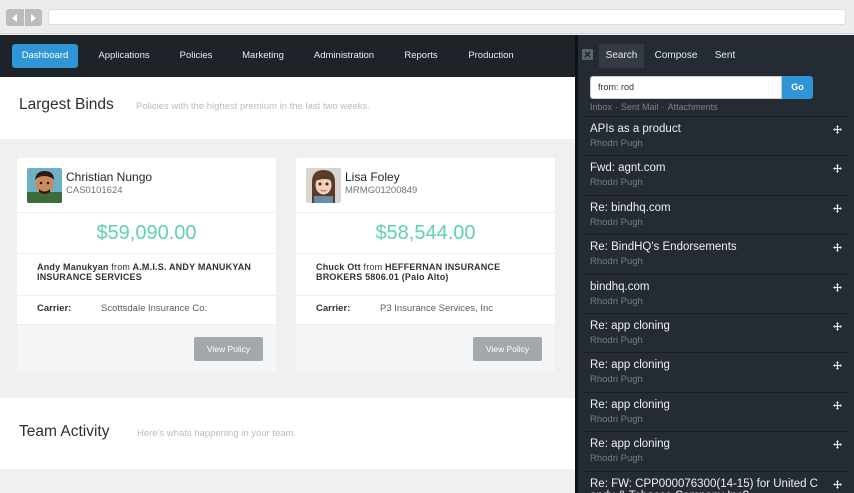 This screenshot has width=854, height=493. Describe the element at coordinates (146, 185) in the screenshot. I see `bind-card-header: Christian Nungo CAS0101624` at that location.